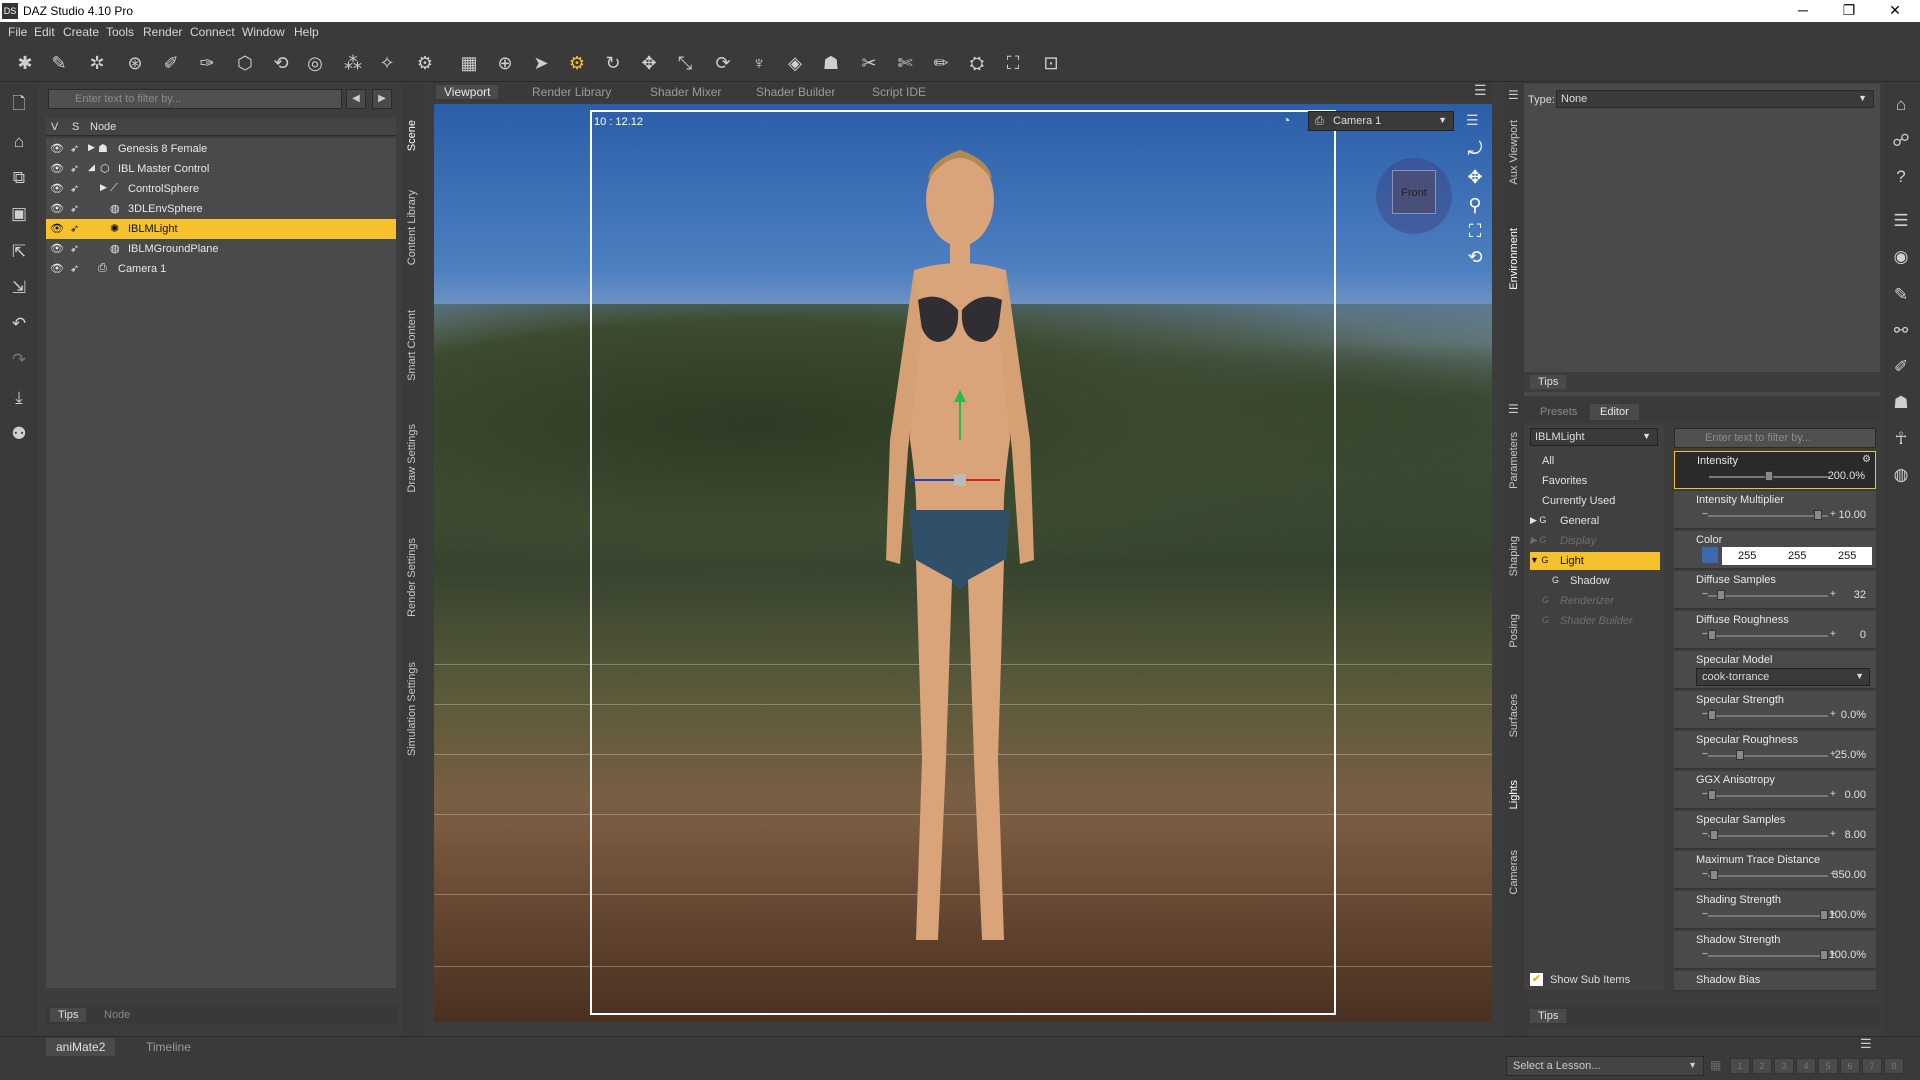 This screenshot has width=1920, height=1080. Describe the element at coordinates (1775, 750) in the screenshot. I see `prop-specular-roughness: Specular Roughness − + 25.0%` at that location.